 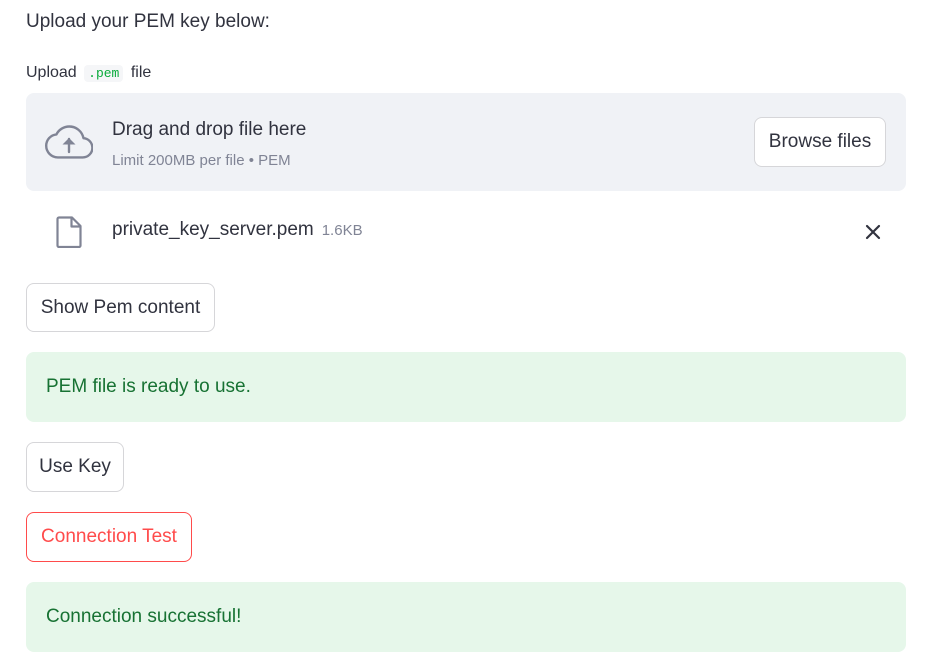 I want to click on connection-success-text: Connection successful!, so click(x=144, y=616).